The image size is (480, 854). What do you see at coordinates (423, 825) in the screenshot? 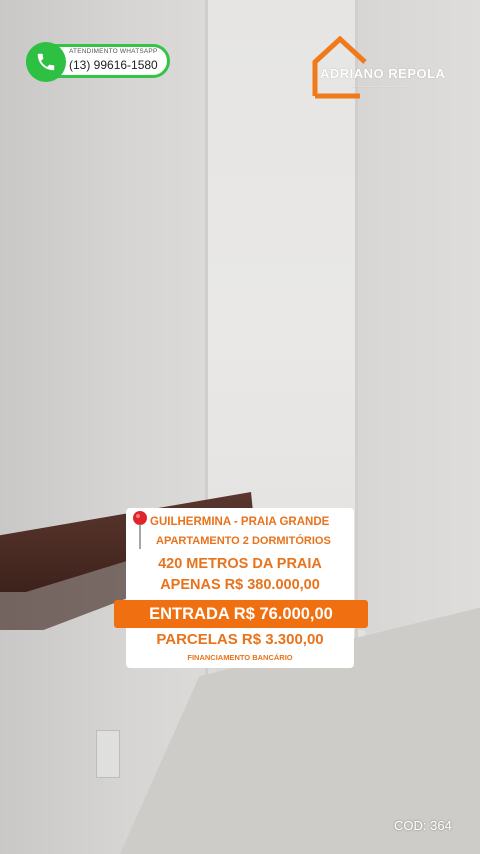
I see `listing-code: COD: 364` at bounding box center [423, 825].